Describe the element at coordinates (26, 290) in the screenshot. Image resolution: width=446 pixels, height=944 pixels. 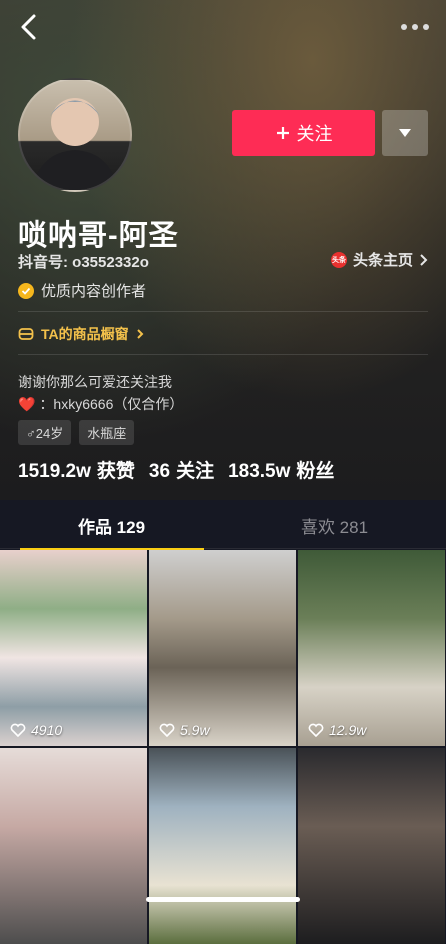
I see `verified-check-icon` at that location.